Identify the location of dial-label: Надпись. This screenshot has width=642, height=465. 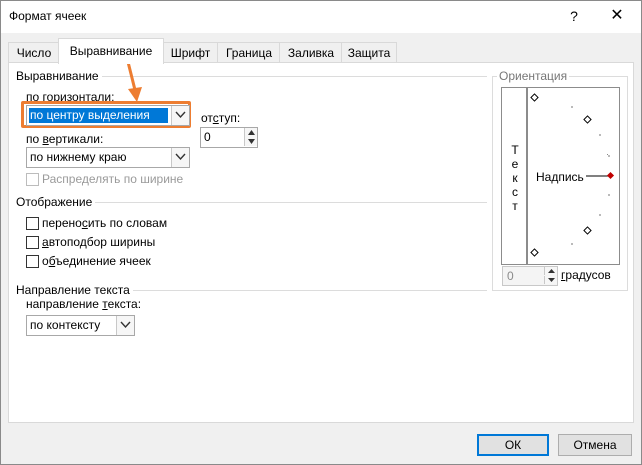
(560, 177).